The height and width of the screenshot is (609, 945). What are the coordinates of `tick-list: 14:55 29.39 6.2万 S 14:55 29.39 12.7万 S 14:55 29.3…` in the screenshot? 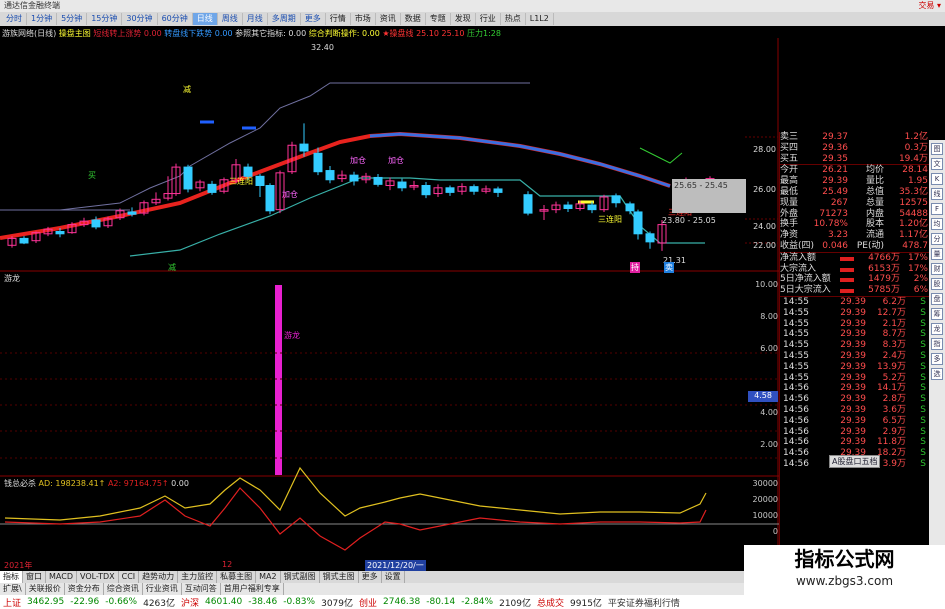 It's located at (854, 383).